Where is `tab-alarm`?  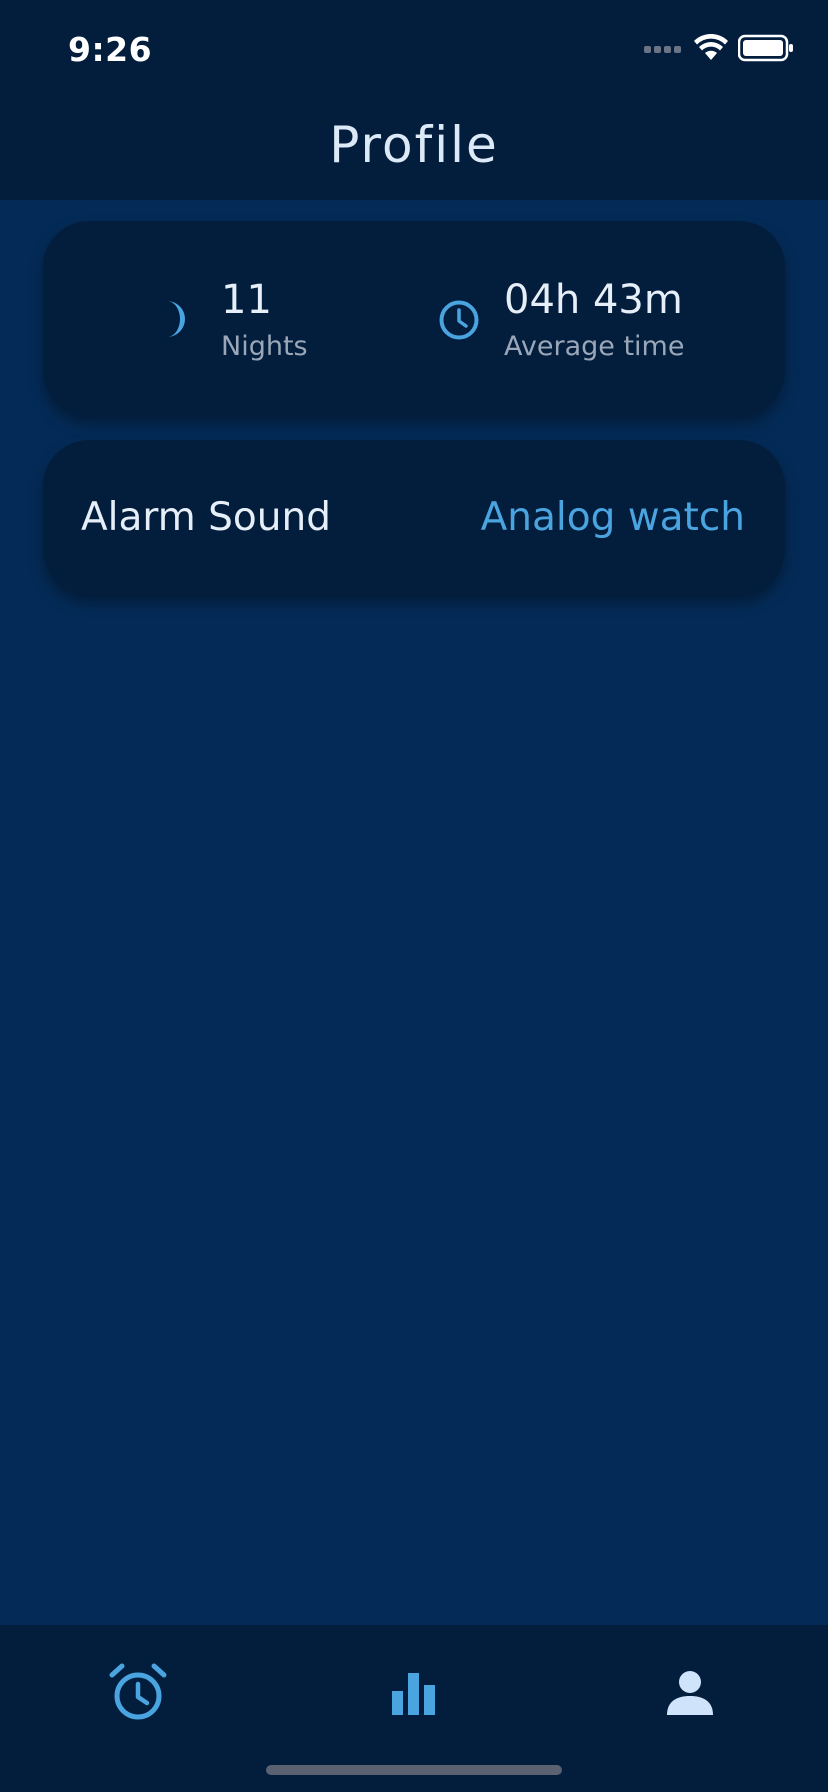
tab-alarm is located at coordinates (138, 1695).